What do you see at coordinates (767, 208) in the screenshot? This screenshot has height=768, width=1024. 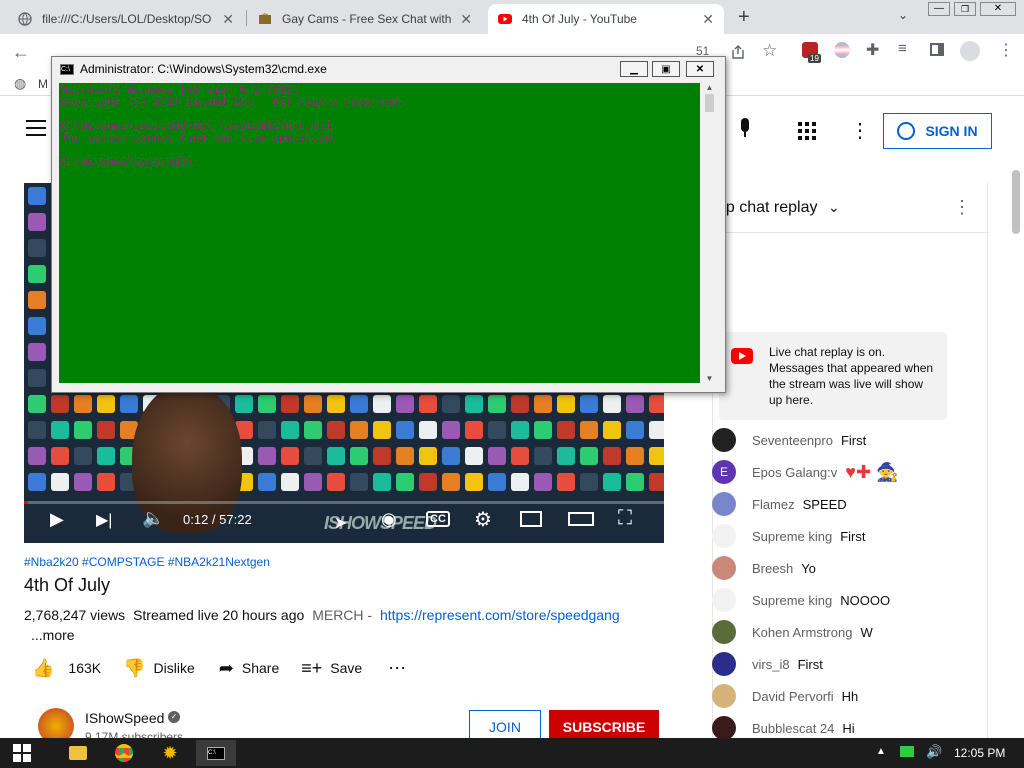 I see `chat-mode-label: op chat replay` at bounding box center [767, 208].